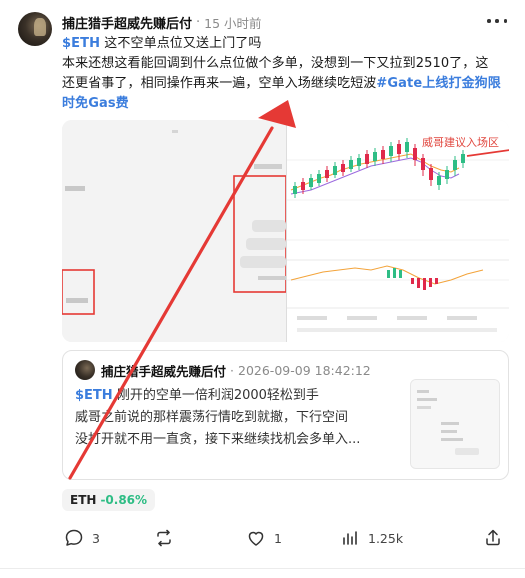 Image resolution: width=525 pixels, height=578 pixels. Describe the element at coordinates (438, 83) in the screenshot. I see `hashtag-link: #Gate上线打金狗限` at that location.